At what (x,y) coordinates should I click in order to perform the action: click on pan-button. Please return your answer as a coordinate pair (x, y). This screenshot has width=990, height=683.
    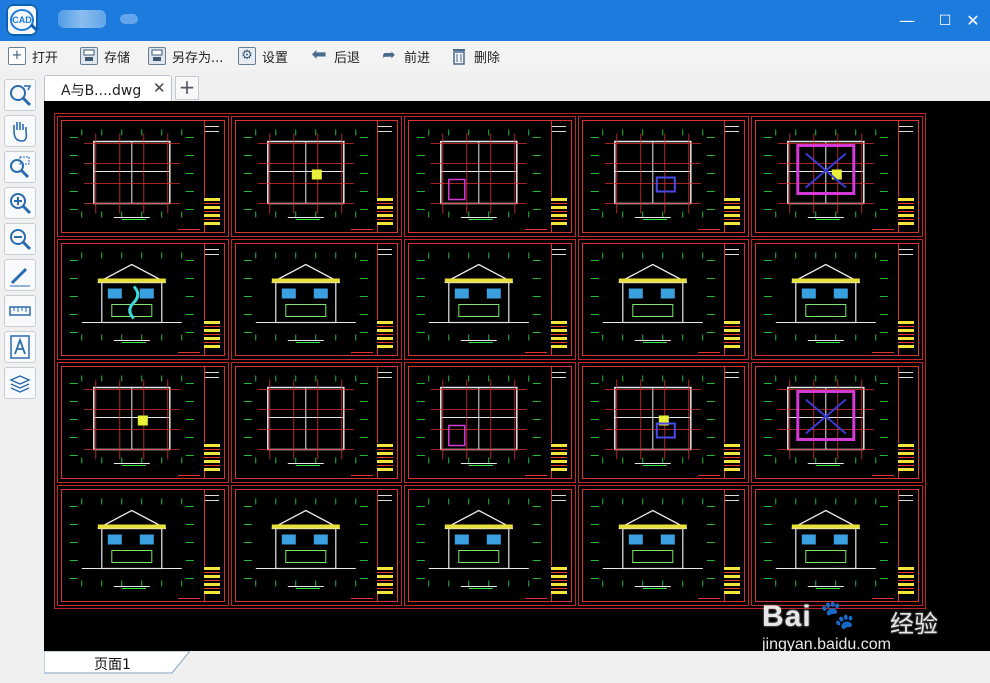
    Looking at the image, I should click on (20, 131).